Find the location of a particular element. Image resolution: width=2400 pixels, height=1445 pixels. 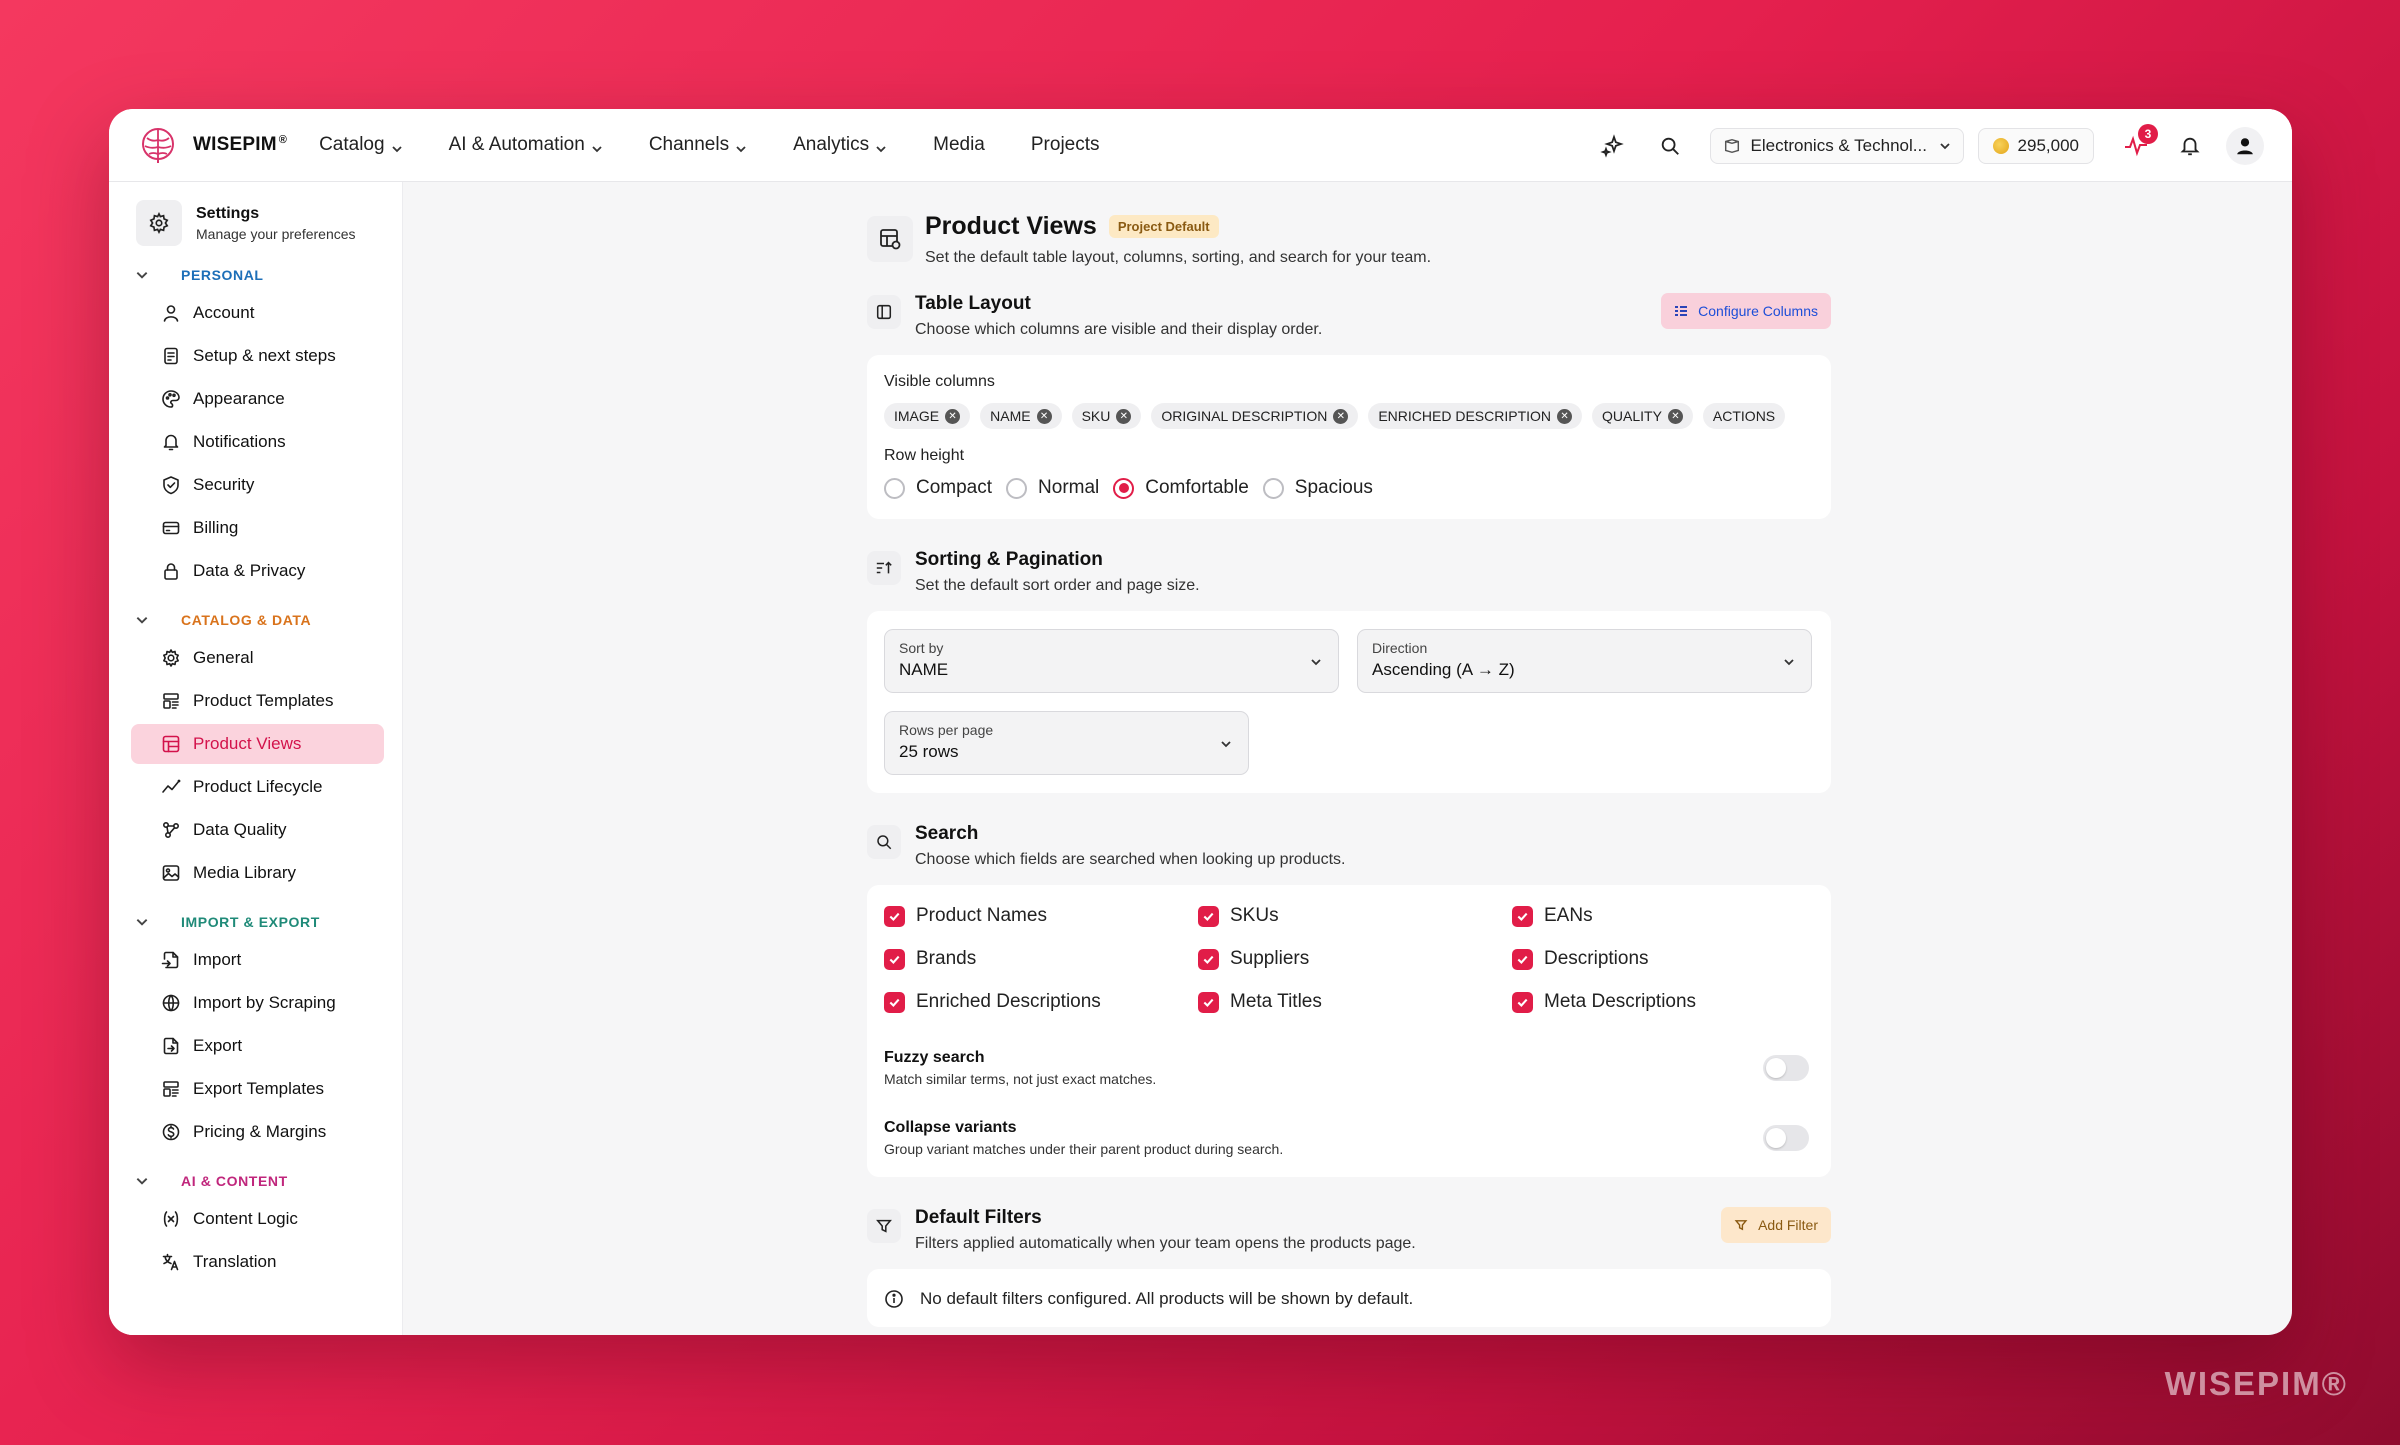

sidebar-item-setup-and-next-steps: Setup & next steps is located at coordinates (257, 356).